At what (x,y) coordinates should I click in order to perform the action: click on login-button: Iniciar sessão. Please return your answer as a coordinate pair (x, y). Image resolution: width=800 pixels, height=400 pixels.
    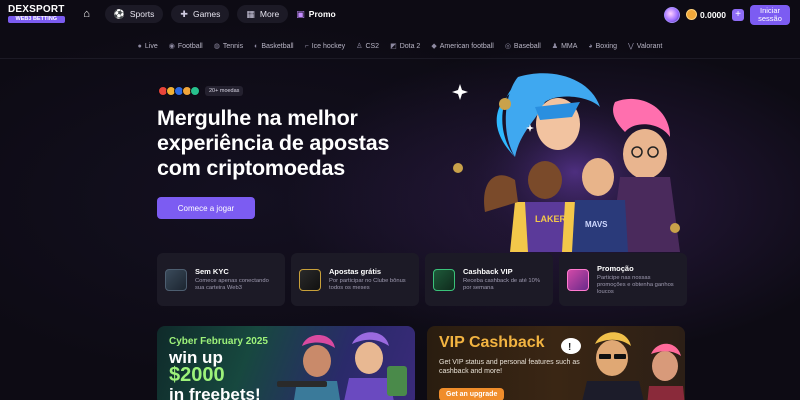
    Looking at the image, I should click on (770, 15).